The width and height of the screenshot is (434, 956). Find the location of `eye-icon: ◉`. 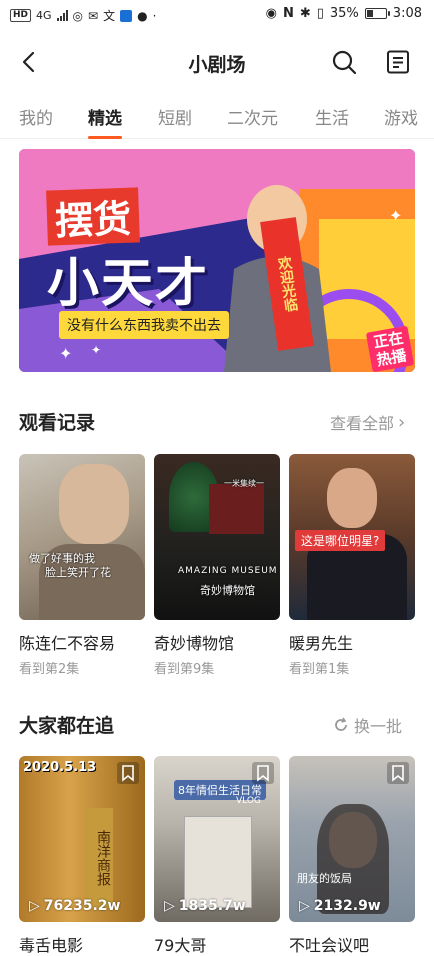

eye-icon: ◉ is located at coordinates (271, 13).